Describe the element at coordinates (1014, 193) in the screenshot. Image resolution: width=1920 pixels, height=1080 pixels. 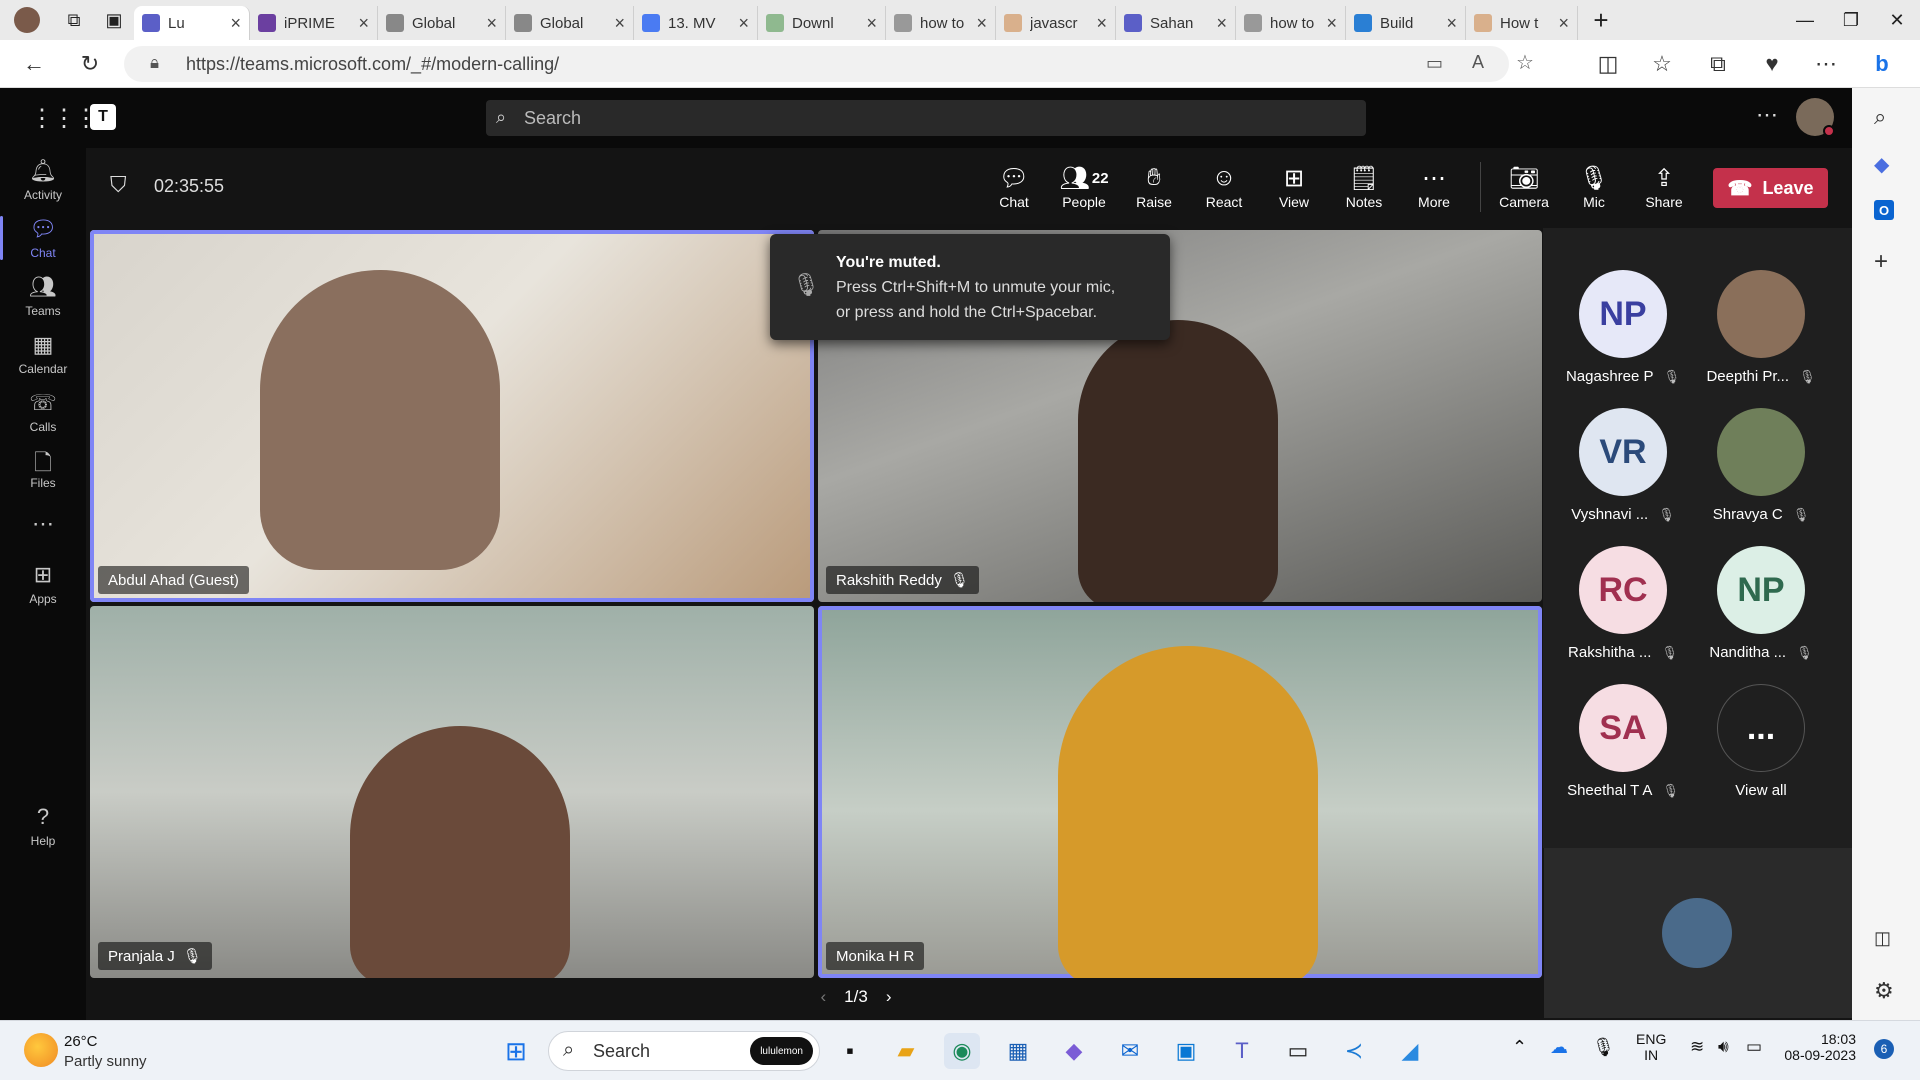
I see `chat-button: 💬︎ Chat` at that location.